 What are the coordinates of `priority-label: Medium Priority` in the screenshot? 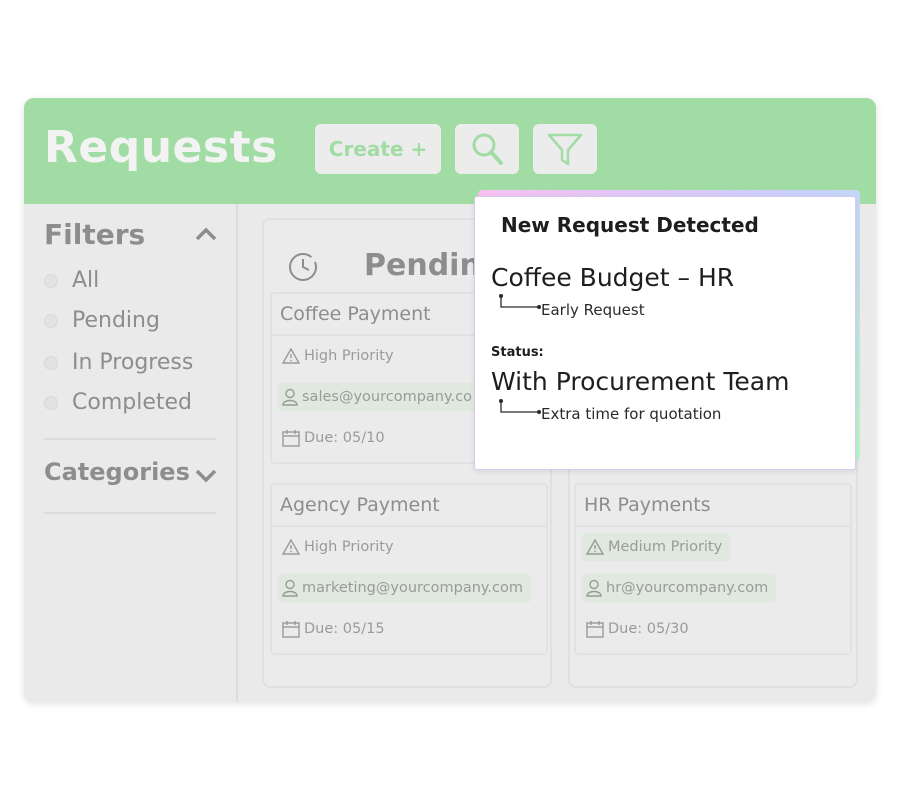 It's located at (665, 547).